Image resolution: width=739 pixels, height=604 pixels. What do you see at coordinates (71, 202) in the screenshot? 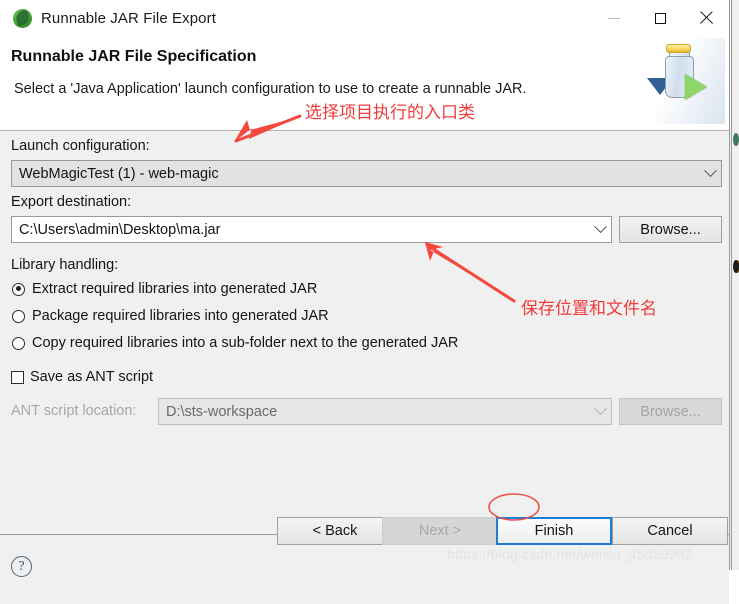
I see `export-destination-label: Export destination:` at bounding box center [71, 202].